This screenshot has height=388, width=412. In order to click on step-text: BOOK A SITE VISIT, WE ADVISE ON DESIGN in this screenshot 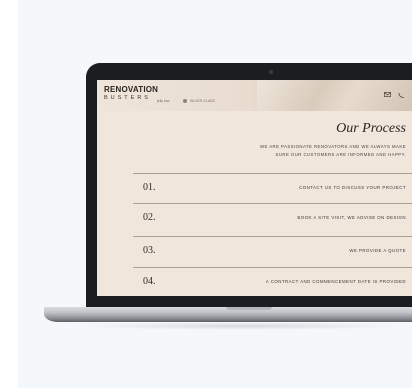, I will do `click(351, 217)`.